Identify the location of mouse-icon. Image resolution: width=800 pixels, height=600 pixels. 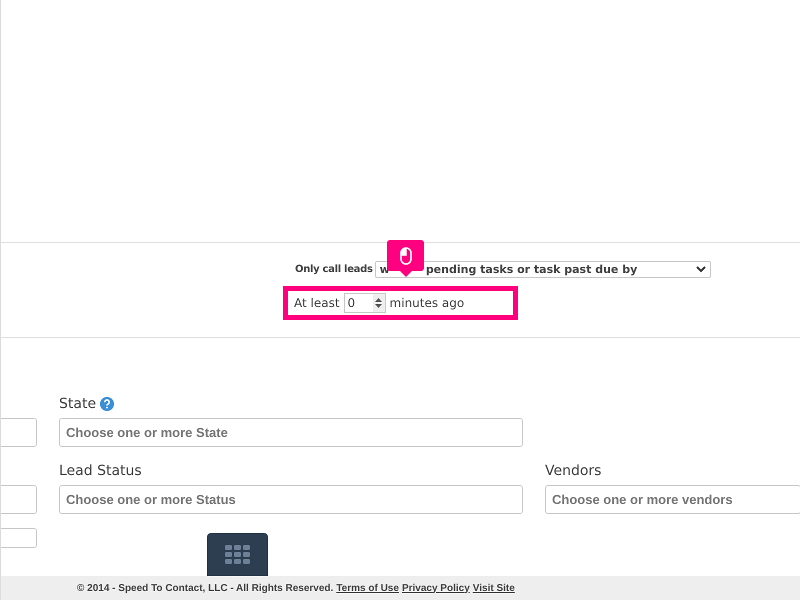
(406, 255).